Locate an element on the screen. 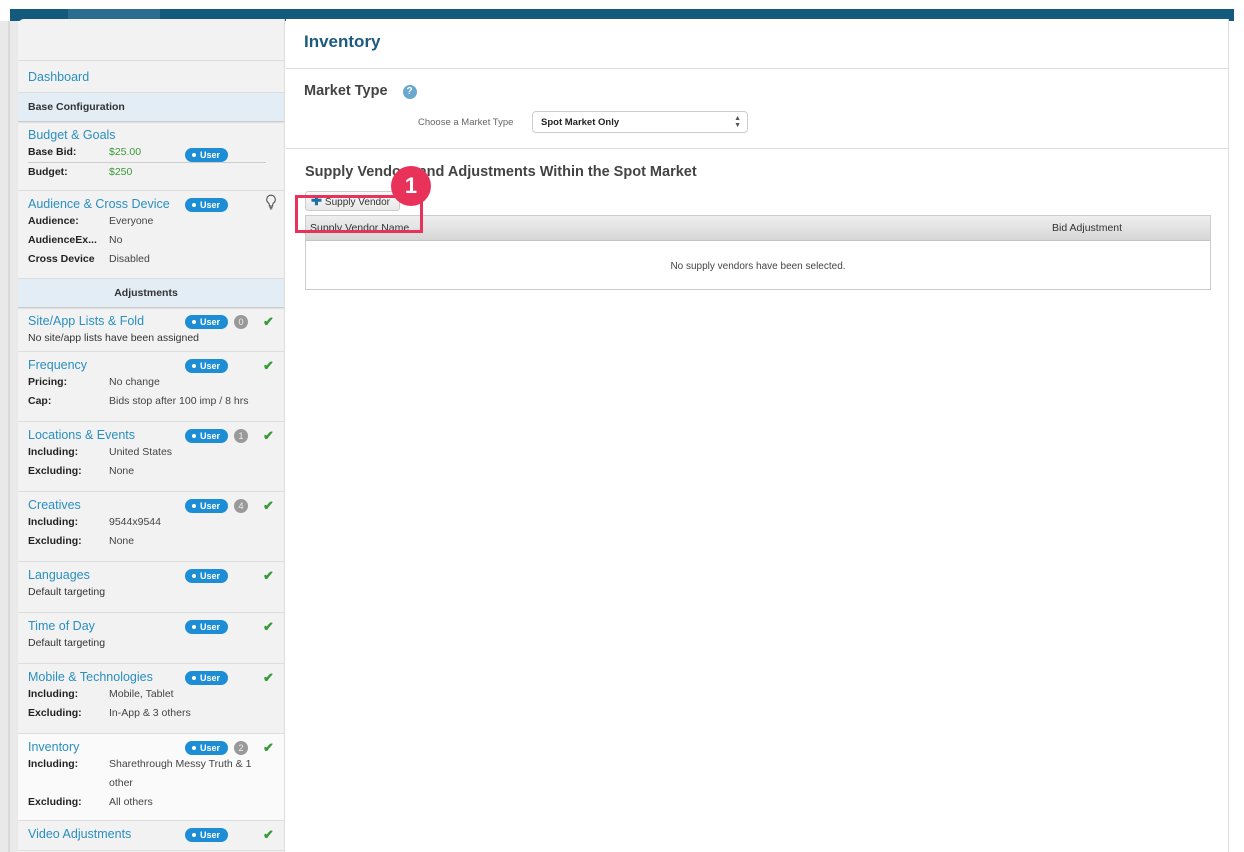 The height and width of the screenshot is (852, 1244). column-bid-adjustment: Bid Adjustment is located at coordinates (1087, 228).